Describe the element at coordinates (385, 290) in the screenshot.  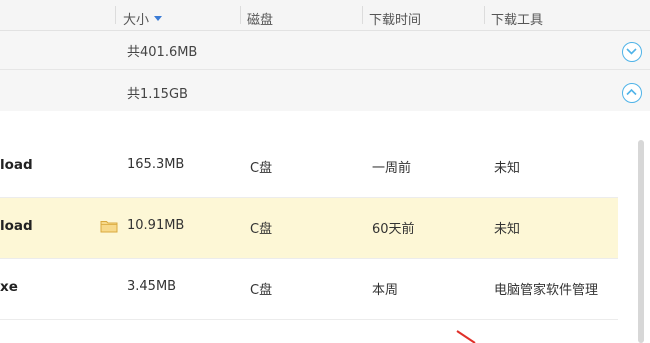
I see `file-download-time: 本周` at that location.